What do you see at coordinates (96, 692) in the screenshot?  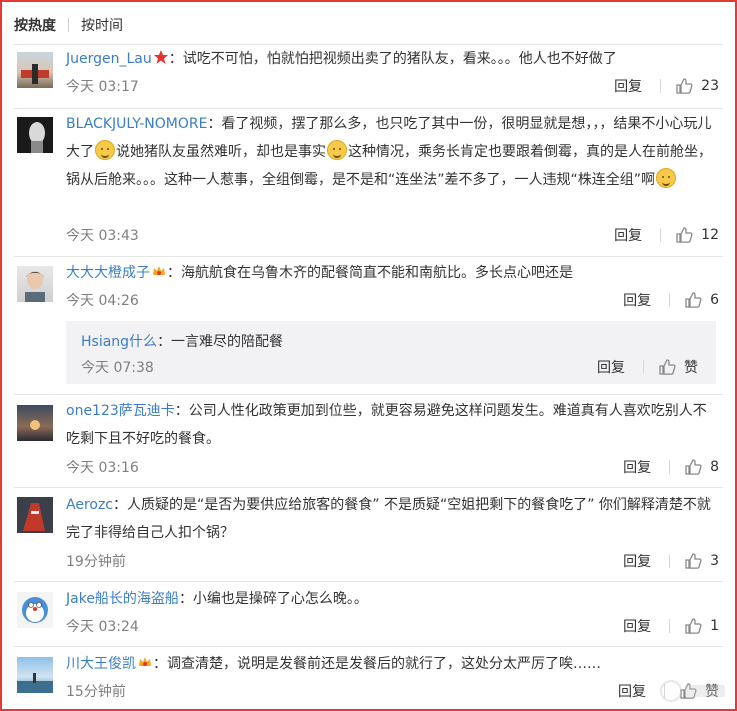 I see `comment-time: 15分钟前` at bounding box center [96, 692].